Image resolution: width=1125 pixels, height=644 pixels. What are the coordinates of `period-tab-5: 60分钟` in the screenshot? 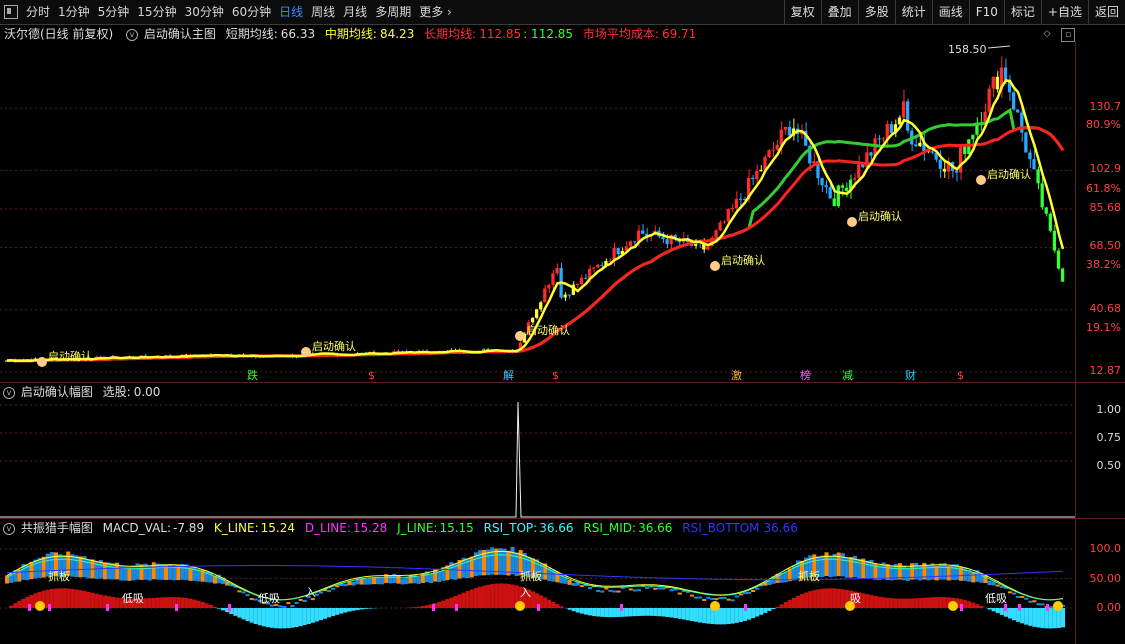 It's located at (251, 12).